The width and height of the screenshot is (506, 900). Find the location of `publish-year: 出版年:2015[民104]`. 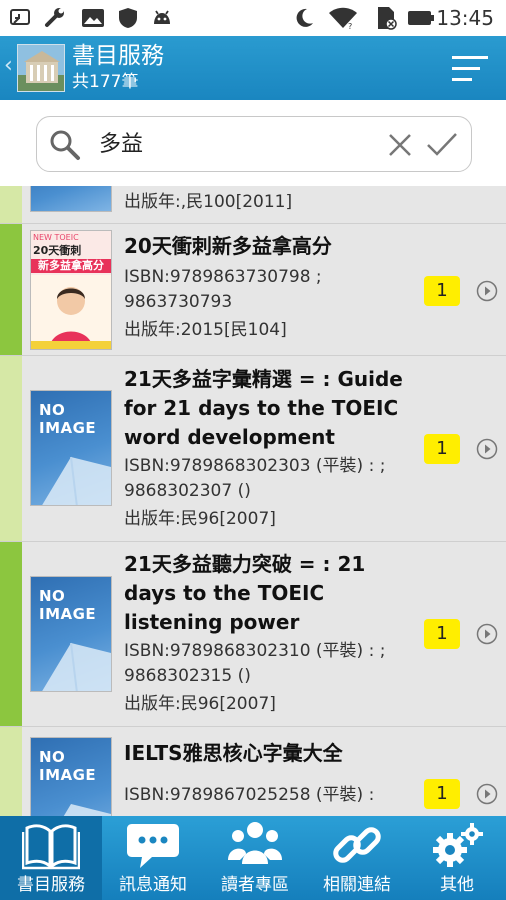

publish-year: 出版年:2015[民104] is located at coordinates (205, 330).